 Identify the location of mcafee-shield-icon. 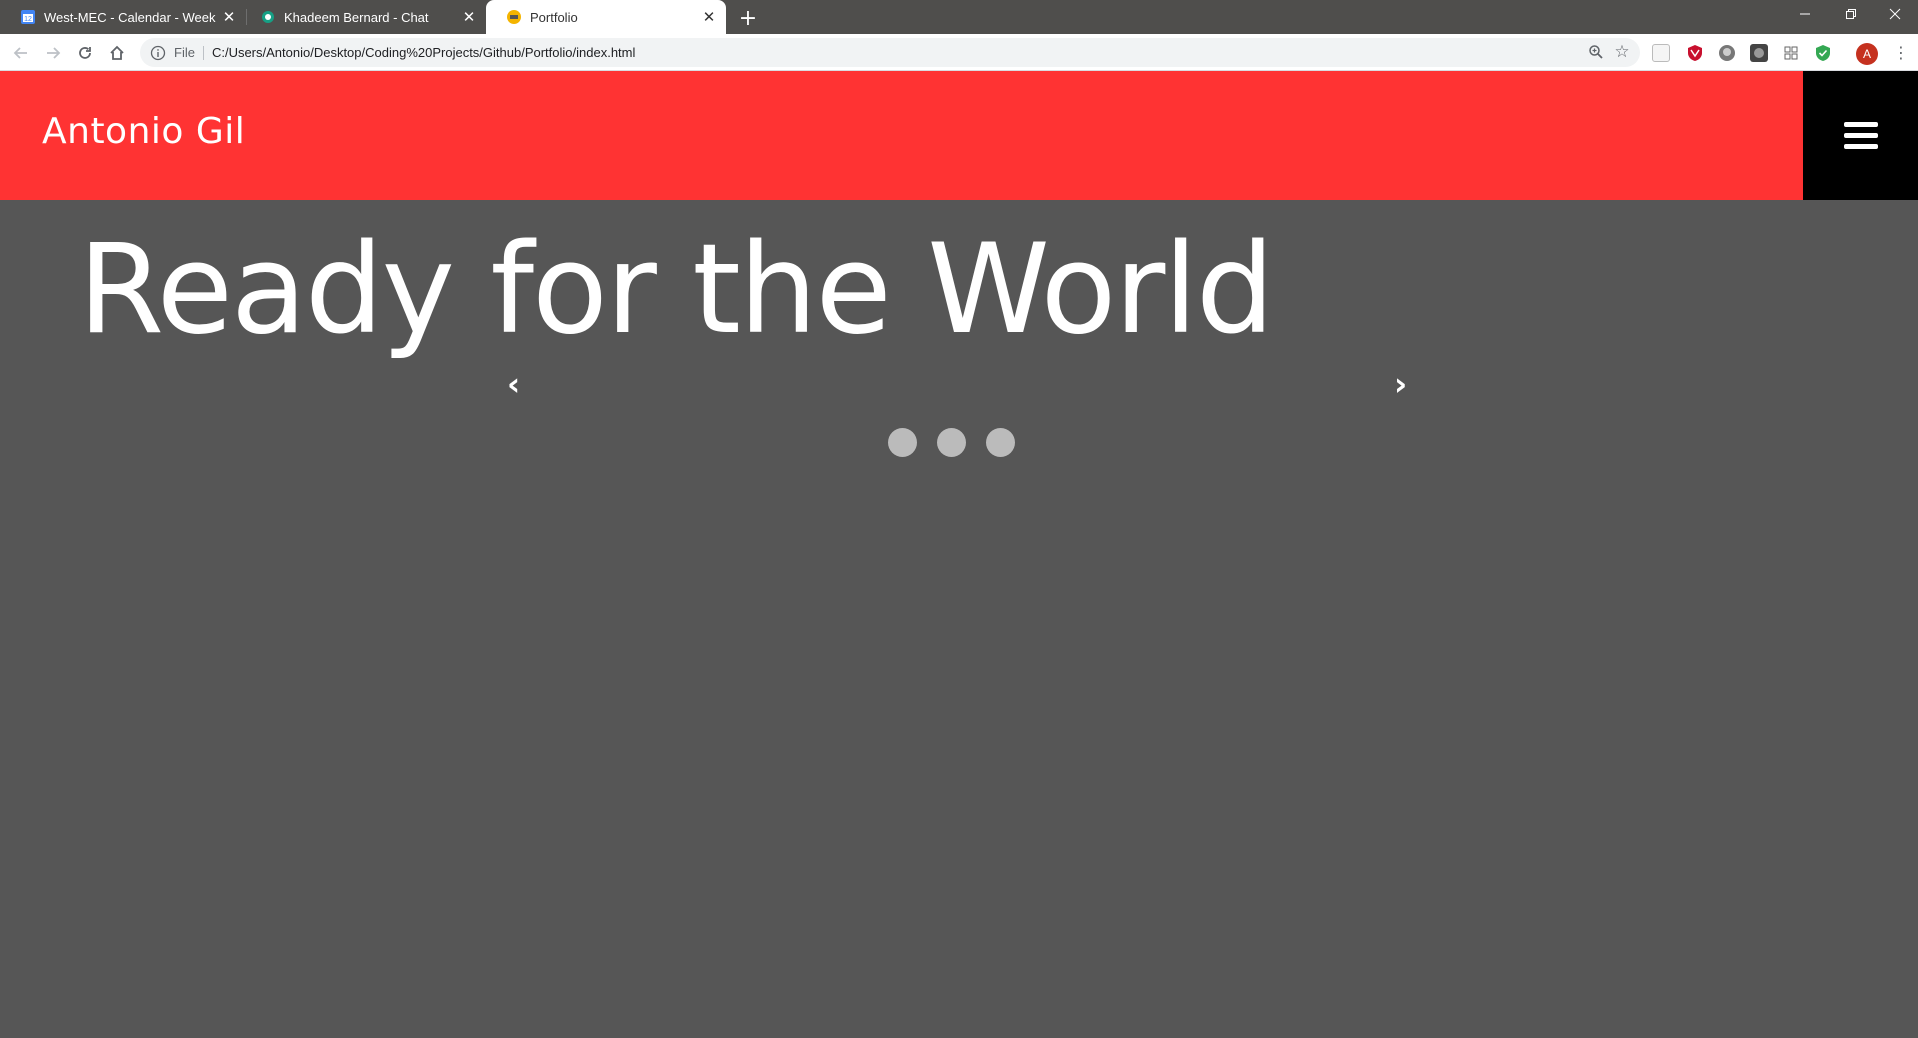
(1695, 53).